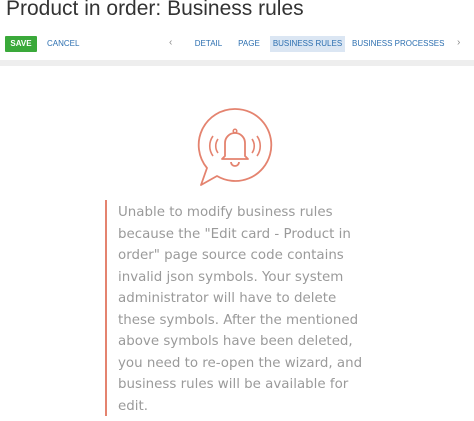  What do you see at coordinates (170, 44) in the screenshot?
I see `tabs-prev-arrow-icon: ‹` at bounding box center [170, 44].